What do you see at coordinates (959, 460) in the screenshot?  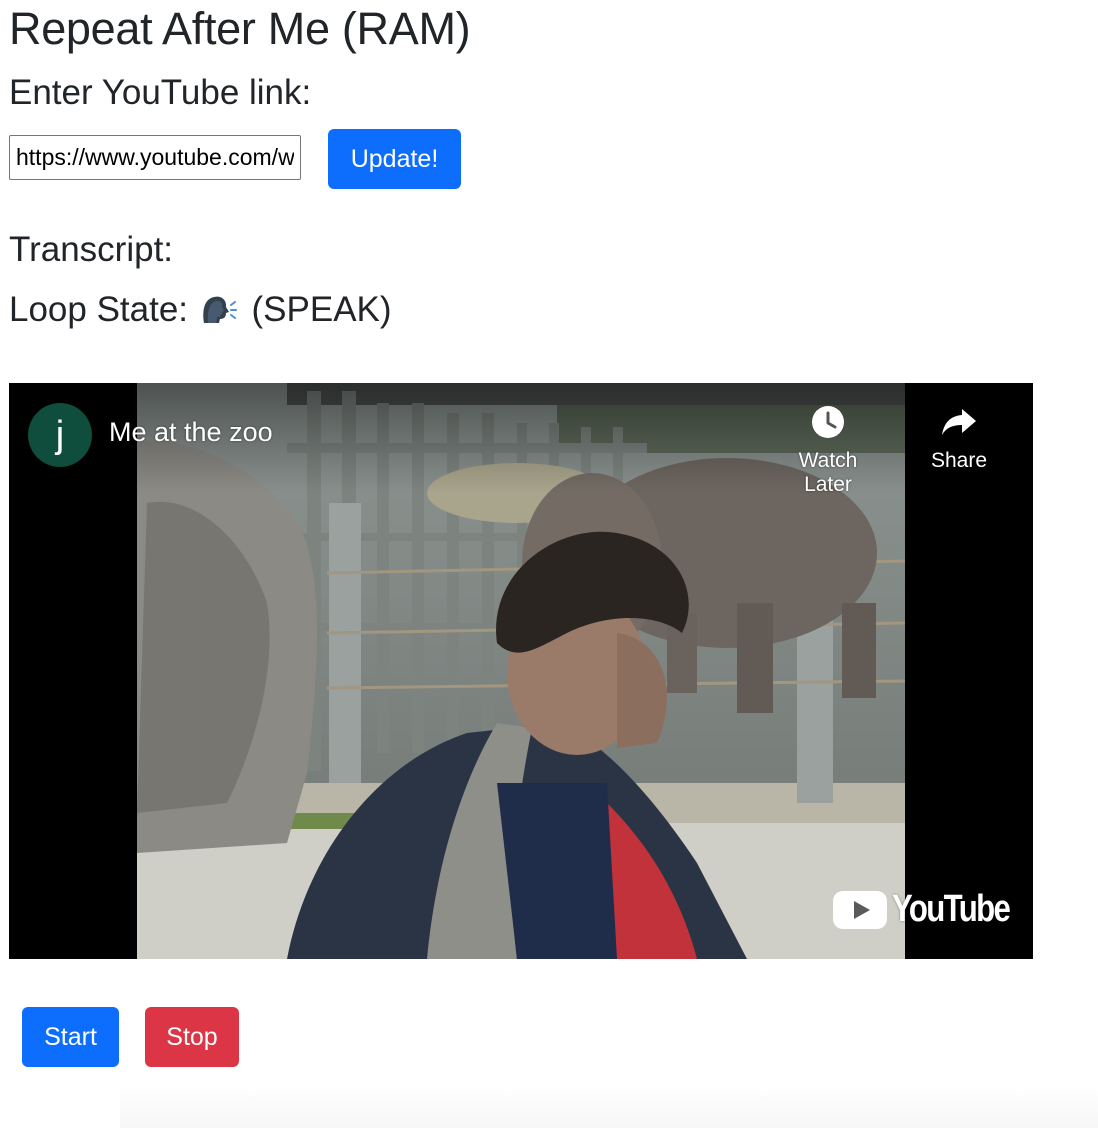 I see `share-label: Share` at bounding box center [959, 460].